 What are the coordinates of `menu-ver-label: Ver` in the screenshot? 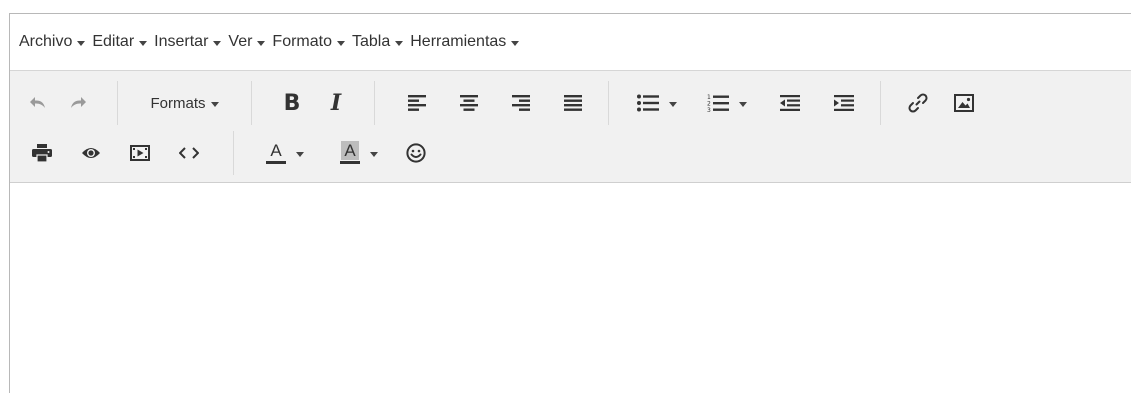 It's located at (240, 41).